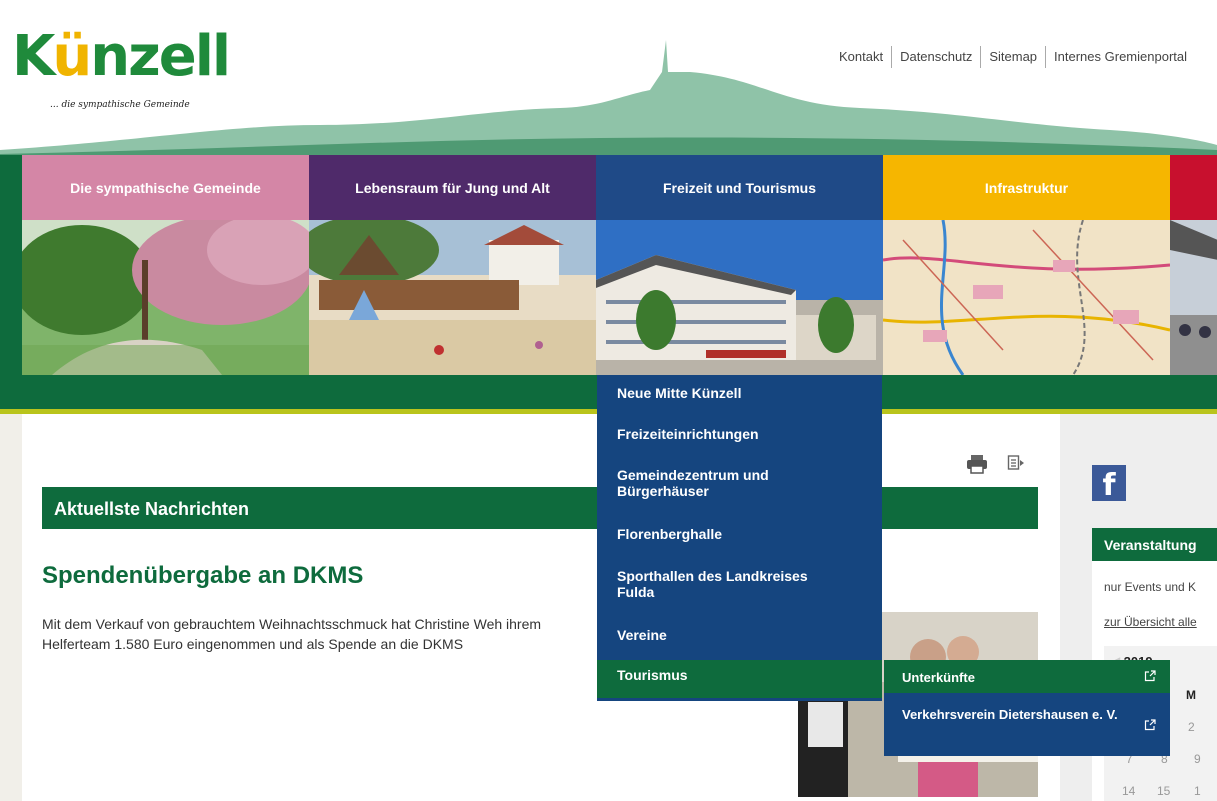 The width and height of the screenshot is (1217, 801). I want to click on nav-tab-partial, so click(1193, 265).